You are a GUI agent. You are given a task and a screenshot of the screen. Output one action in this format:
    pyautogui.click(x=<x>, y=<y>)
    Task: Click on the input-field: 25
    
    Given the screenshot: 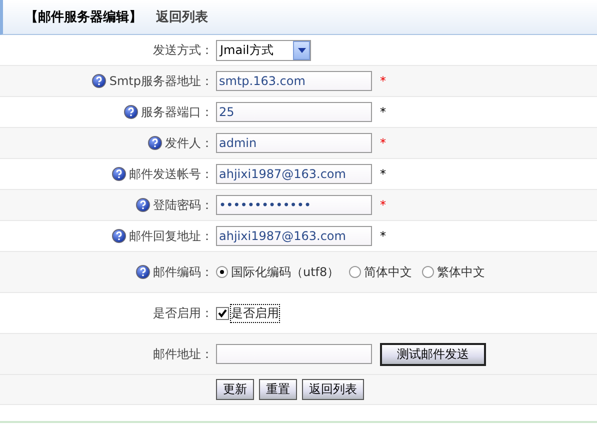 What is the action you would take?
    pyautogui.click(x=294, y=112)
    